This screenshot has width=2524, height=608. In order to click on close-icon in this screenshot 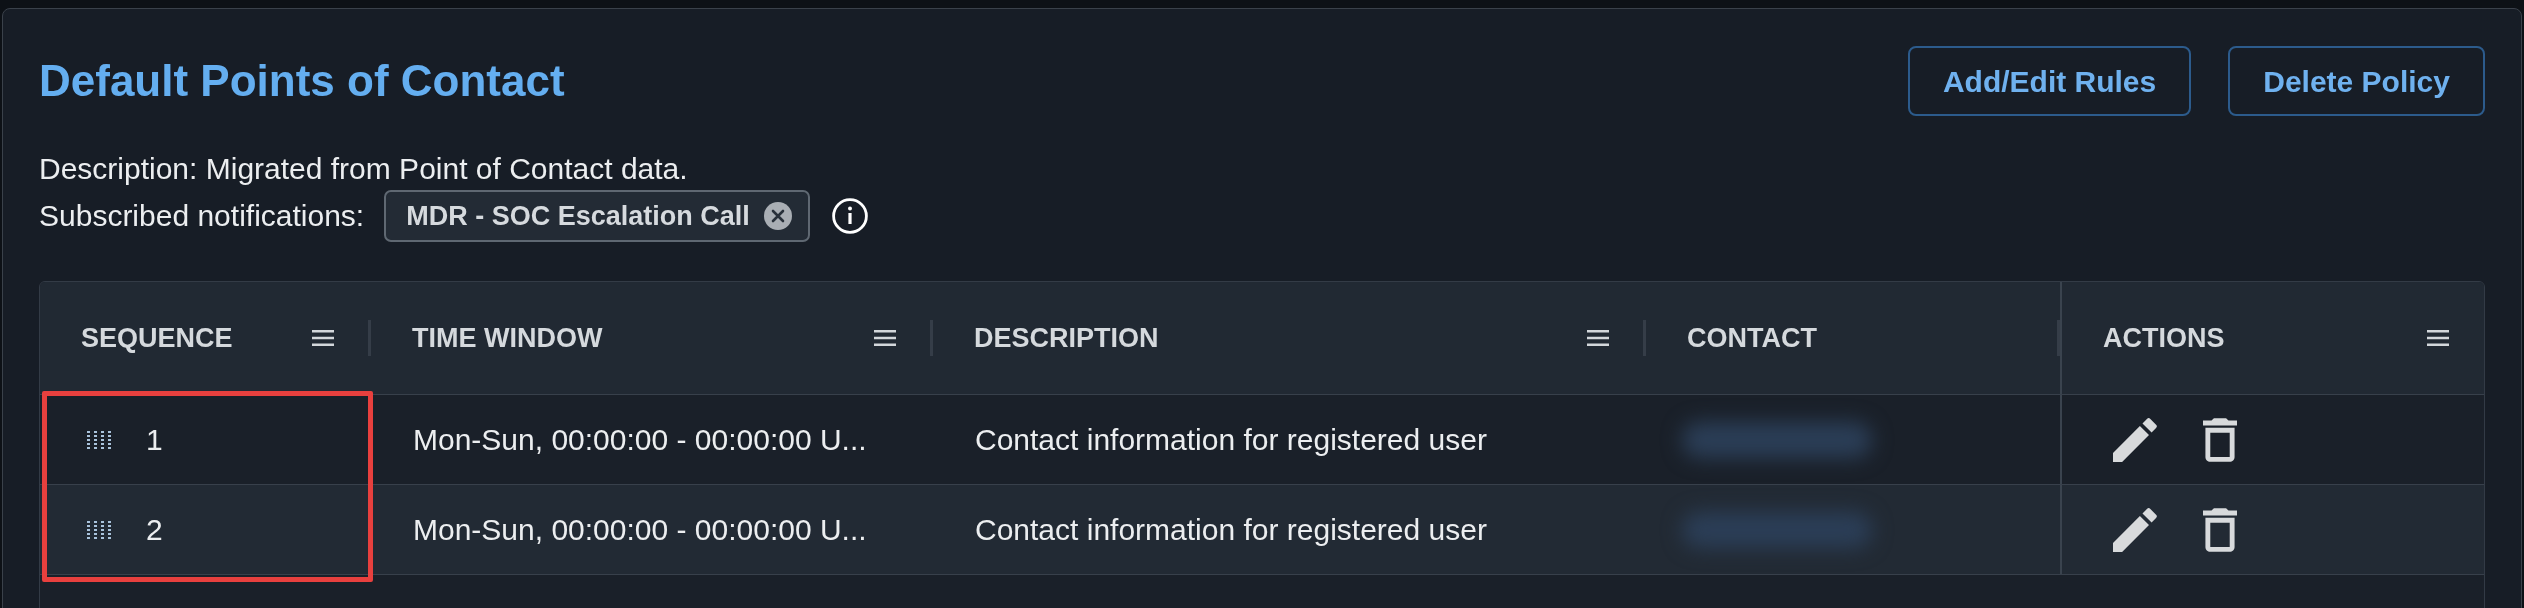, I will do `click(777, 216)`.